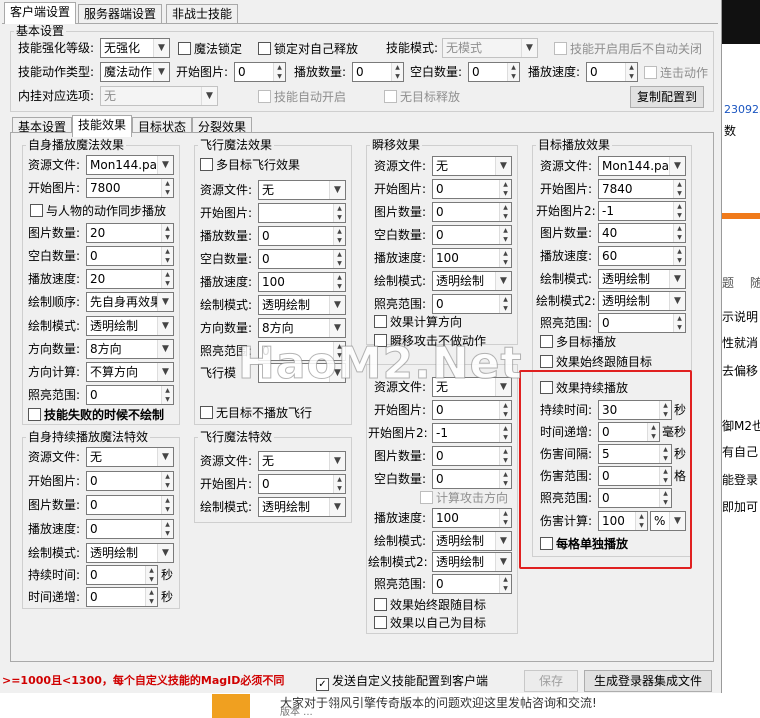  Describe the element at coordinates (98, 211) in the screenshot. I see `sync-action-checkbox: 与人物的动作同步播放` at that location.